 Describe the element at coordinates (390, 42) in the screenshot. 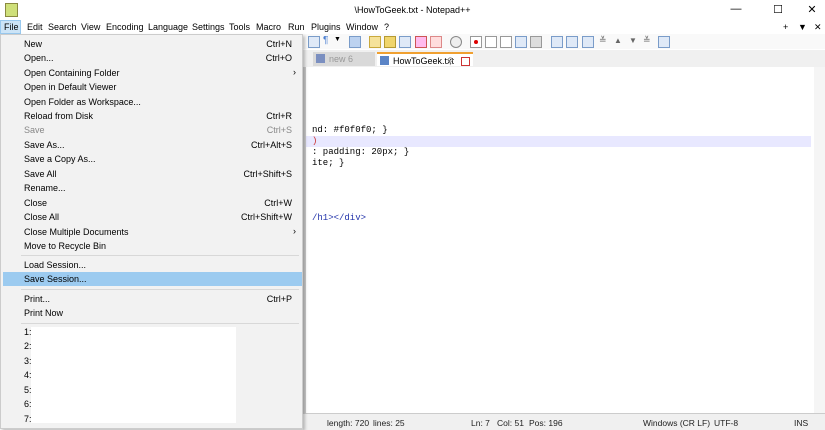

I see `doc-map-icon` at that location.